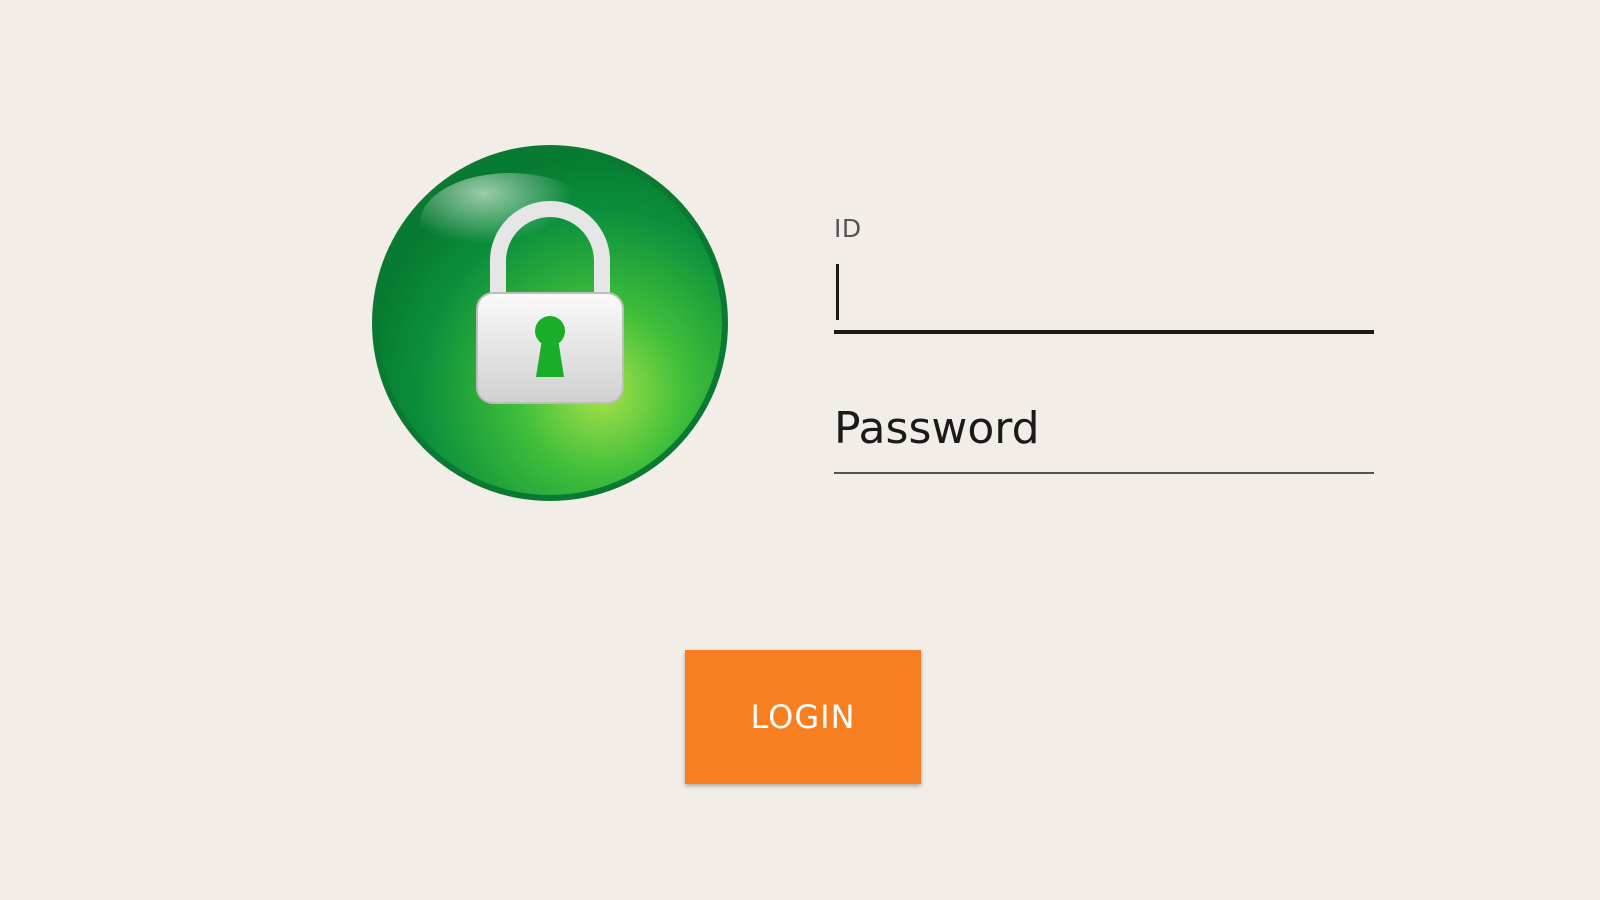 Image resolution: width=1600 pixels, height=900 pixels. Describe the element at coordinates (1104, 287) in the screenshot. I see `id-field` at that location.